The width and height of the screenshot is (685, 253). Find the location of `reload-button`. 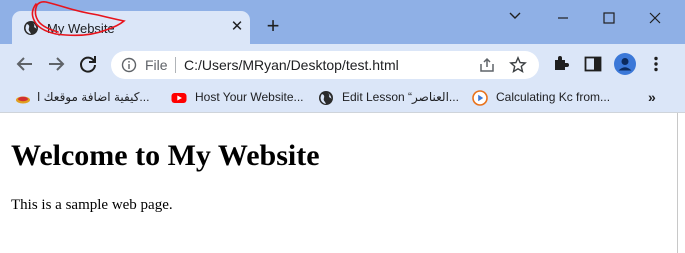

reload-button is located at coordinates (88, 64).